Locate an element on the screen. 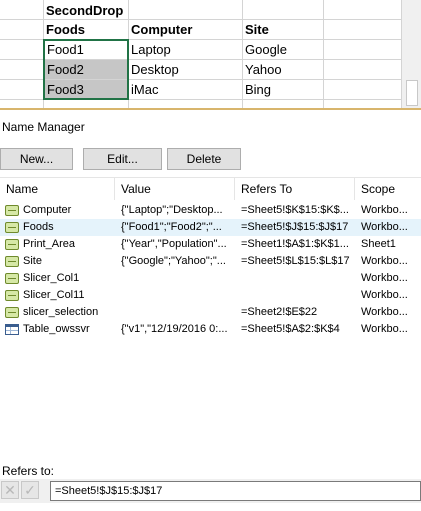 The image size is (421, 511). cell-column-foods: Foods is located at coordinates (85, 29).